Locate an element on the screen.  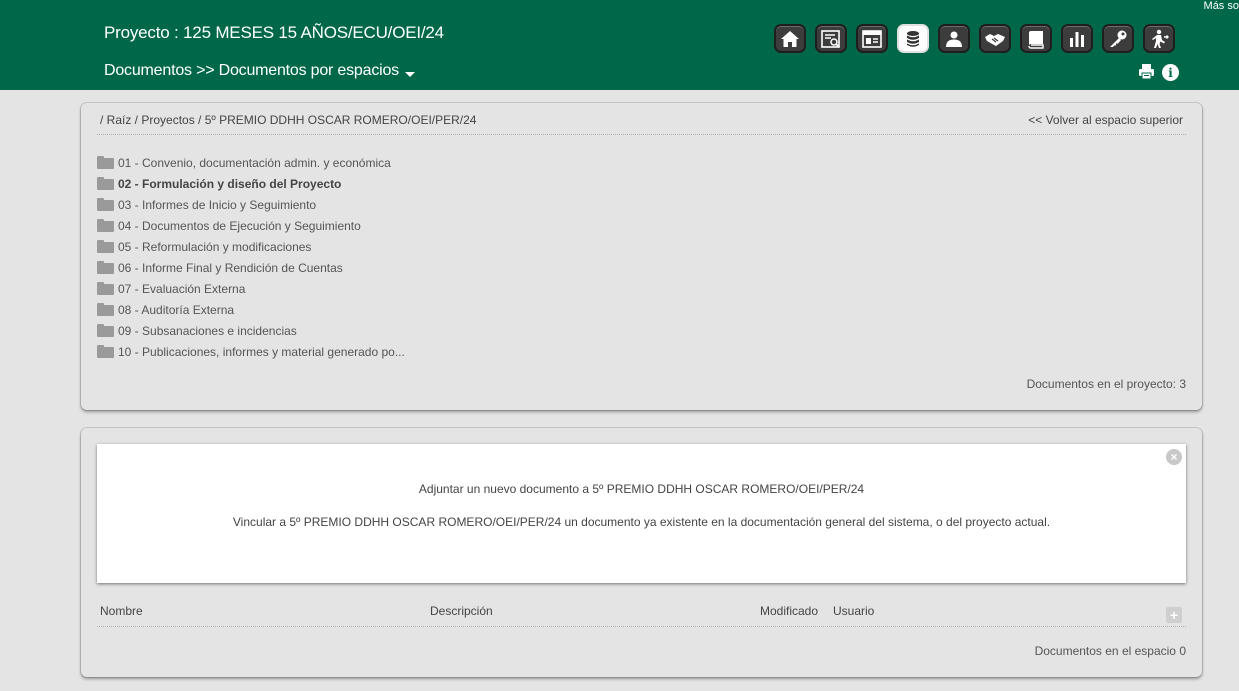
folder-label: 05 - Reformulación y modificaciones is located at coordinates (215, 246).